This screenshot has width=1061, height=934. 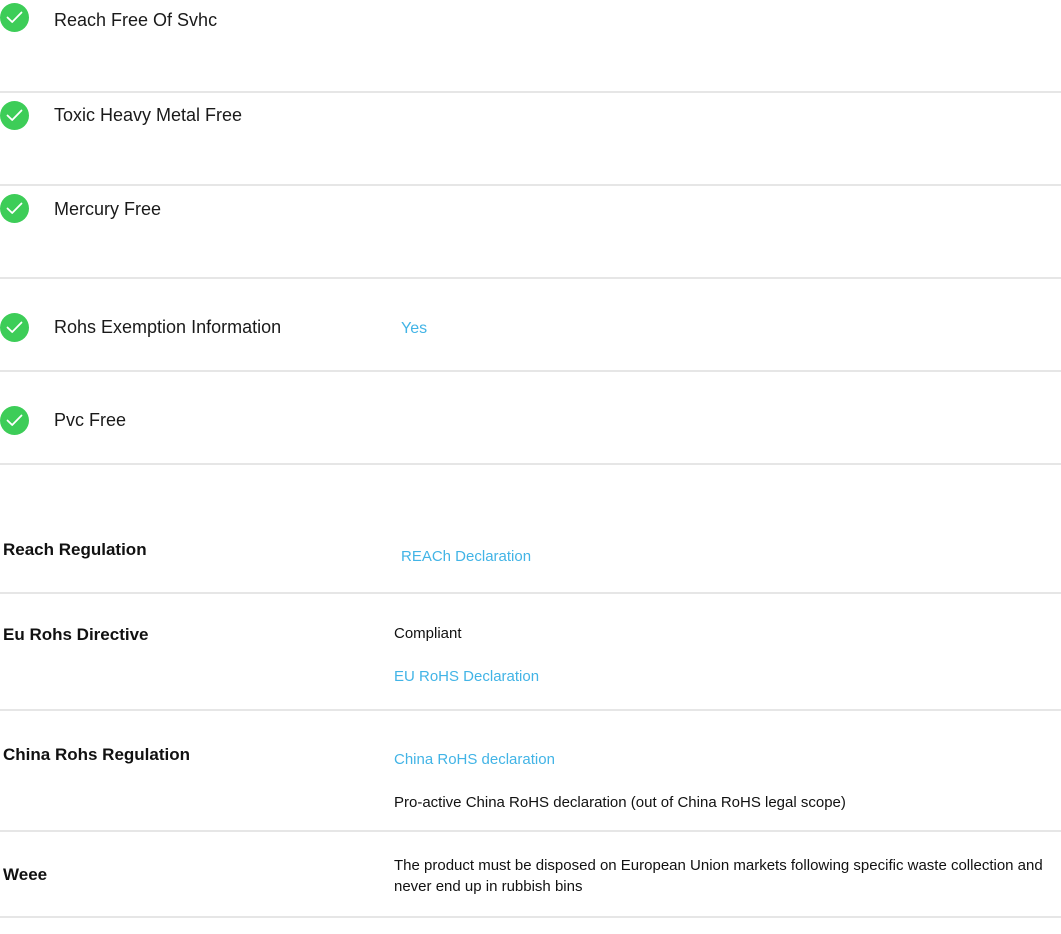 I want to click on env-row-pvc-free: Pvc Free, so click(x=530, y=418).